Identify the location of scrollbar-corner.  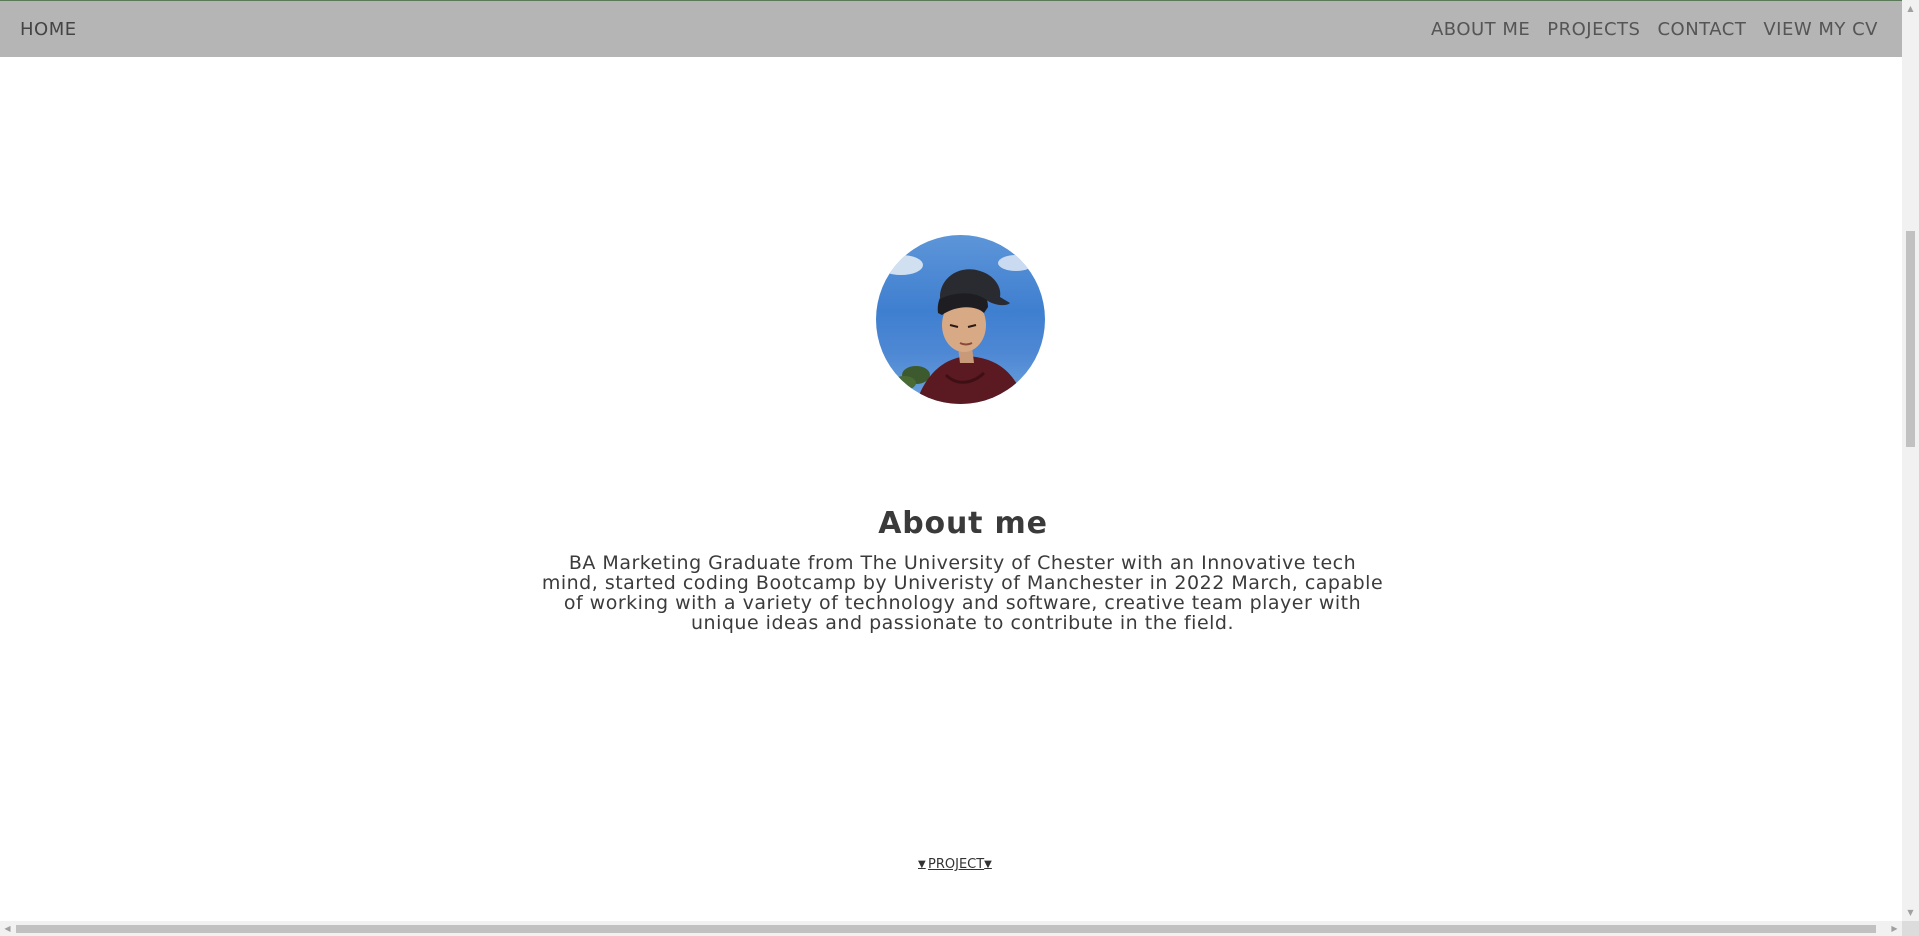
(1910, 928).